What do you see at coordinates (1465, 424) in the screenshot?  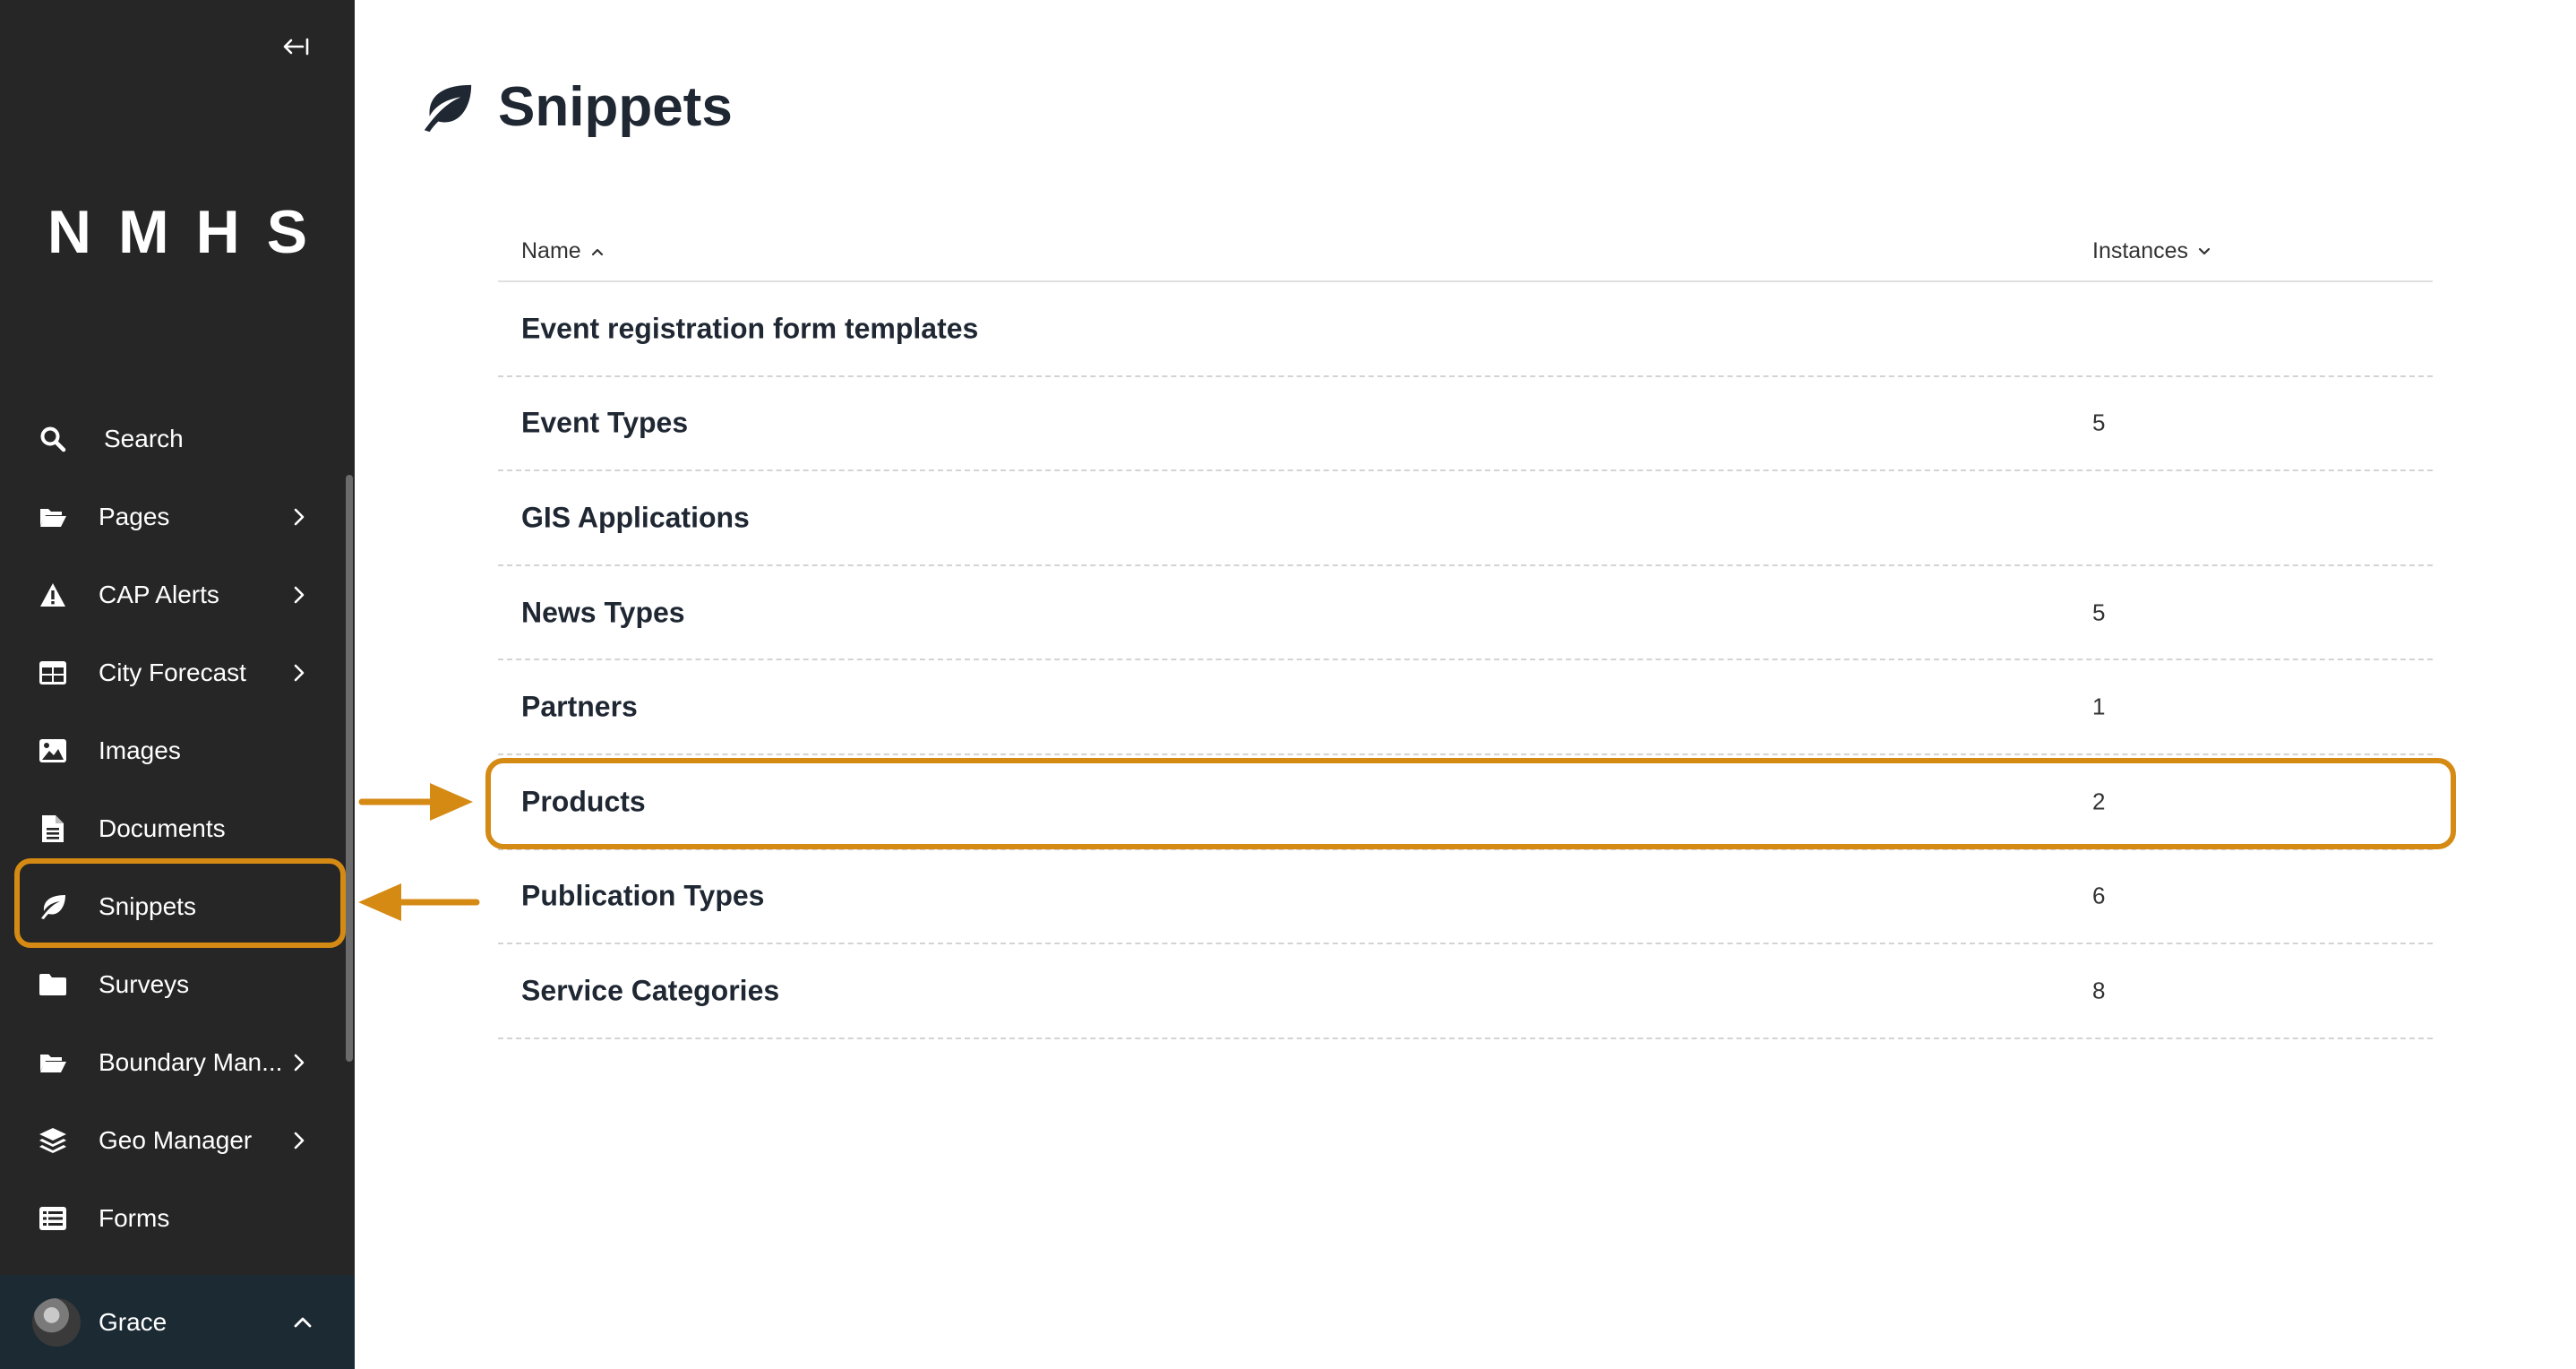 I see `table-row: Event Types 5` at bounding box center [1465, 424].